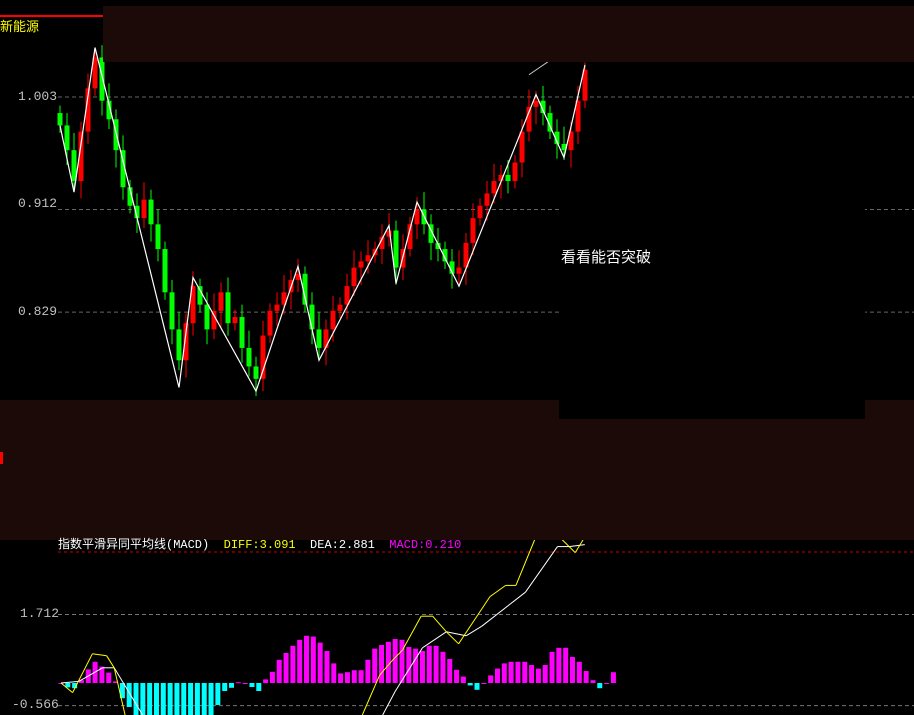  What do you see at coordinates (38, 96) in the screenshot?
I see `y-tick-label: 1.003` at bounding box center [38, 96].